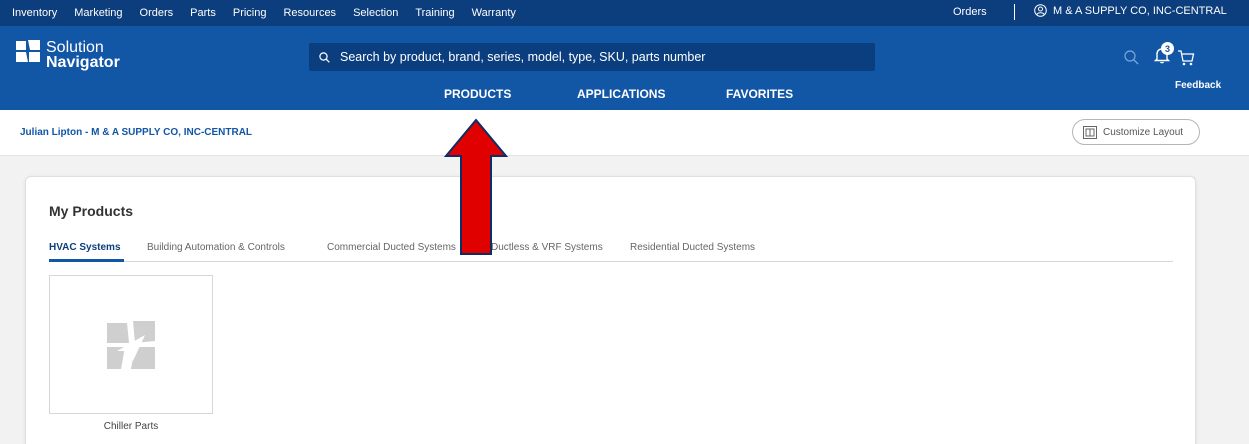 Image resolution: width=1249 pixels, height=444 pixels. I want to click on notifications-button: 3, so click(1163, 55).